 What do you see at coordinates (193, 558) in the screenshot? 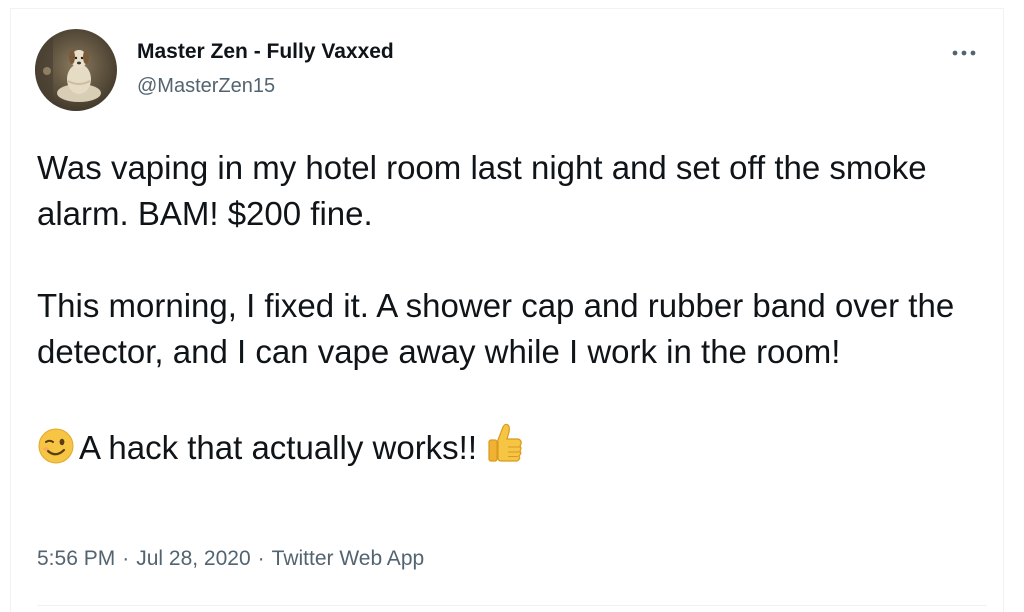
I see `tweet-date: Jul 28, 2020` at bounding box center [193, 558].